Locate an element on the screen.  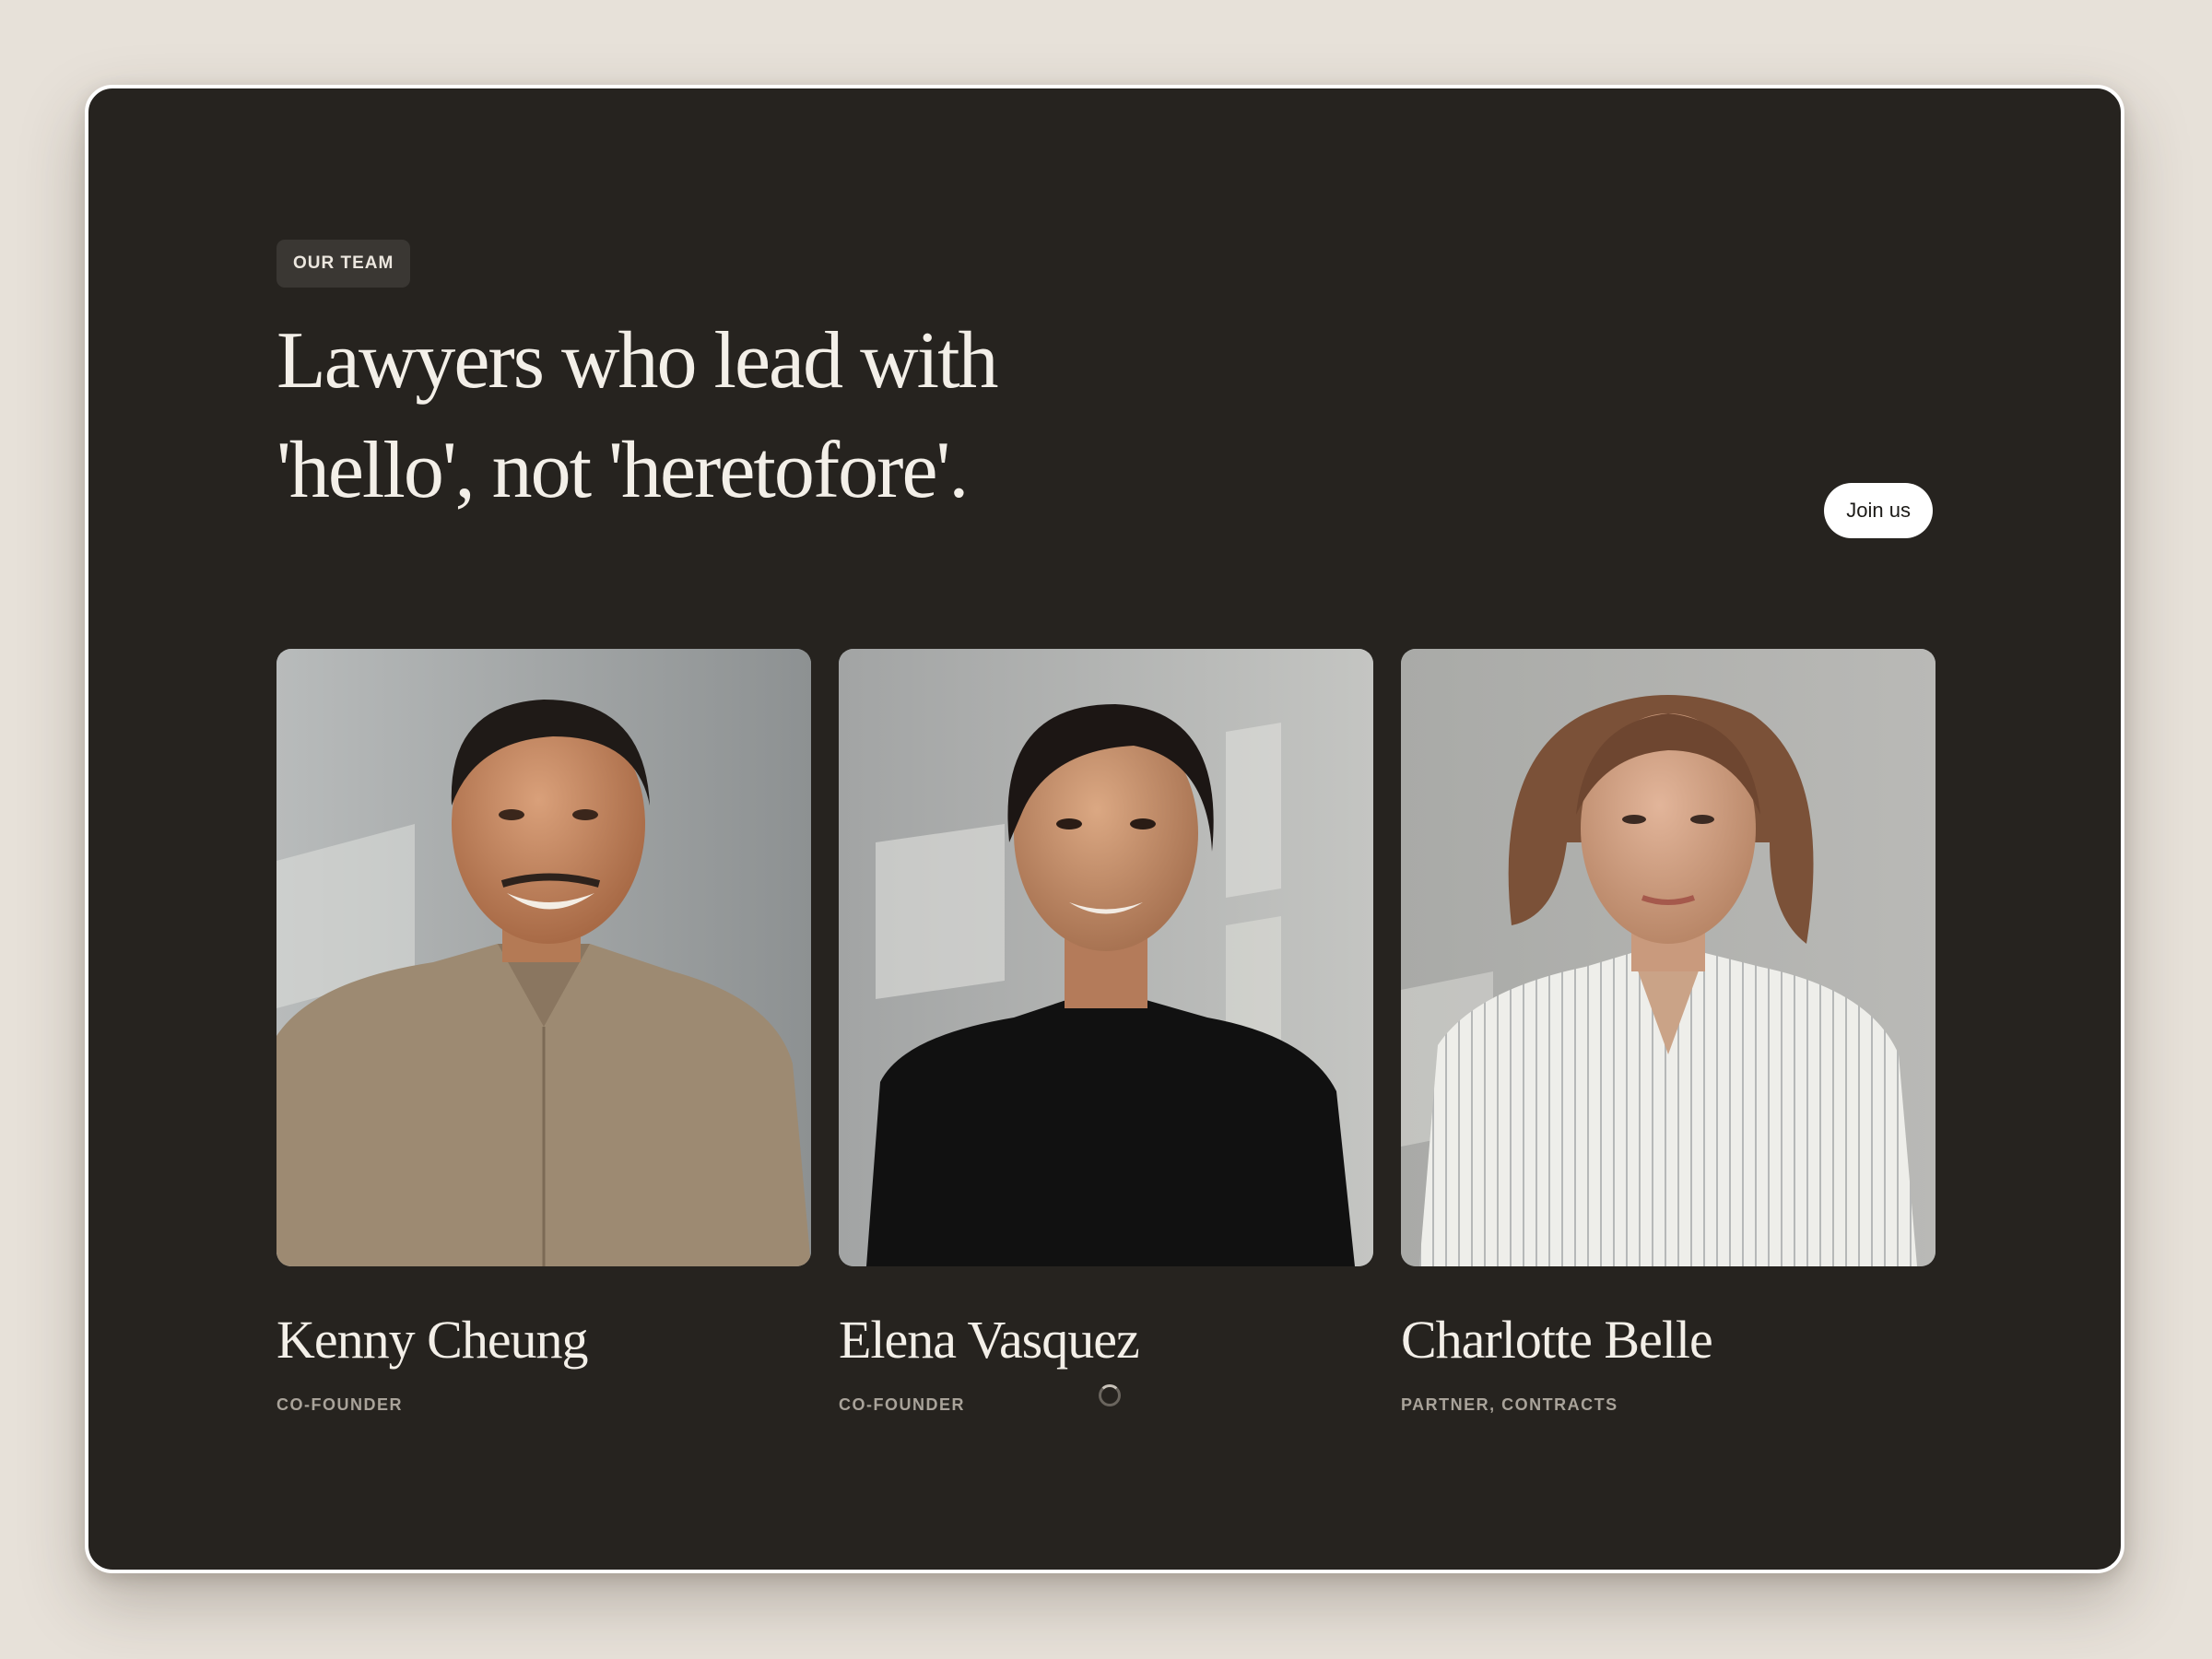
member-name: Charlotte Belle is located at coordinates (1557, 1340).